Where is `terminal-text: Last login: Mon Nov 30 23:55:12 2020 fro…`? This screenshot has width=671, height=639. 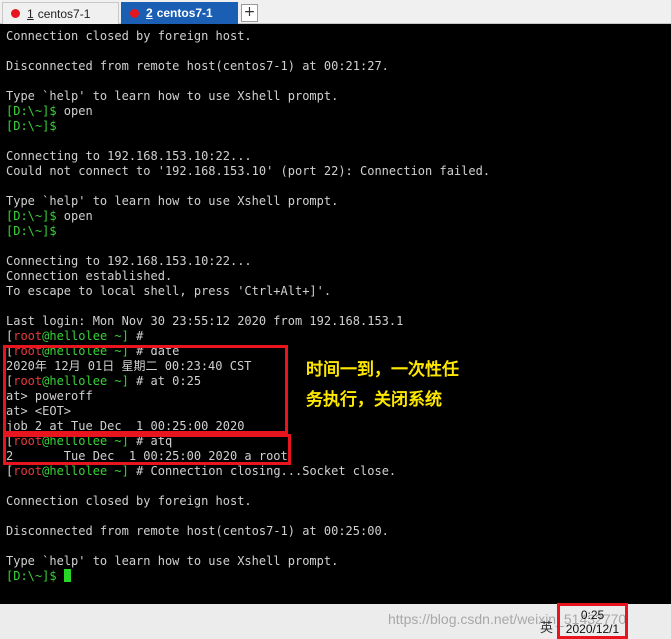
terminal-text: Last login: Mon Nov 30 23:55:12 2020 fro… is located at coordinates (205, 321).